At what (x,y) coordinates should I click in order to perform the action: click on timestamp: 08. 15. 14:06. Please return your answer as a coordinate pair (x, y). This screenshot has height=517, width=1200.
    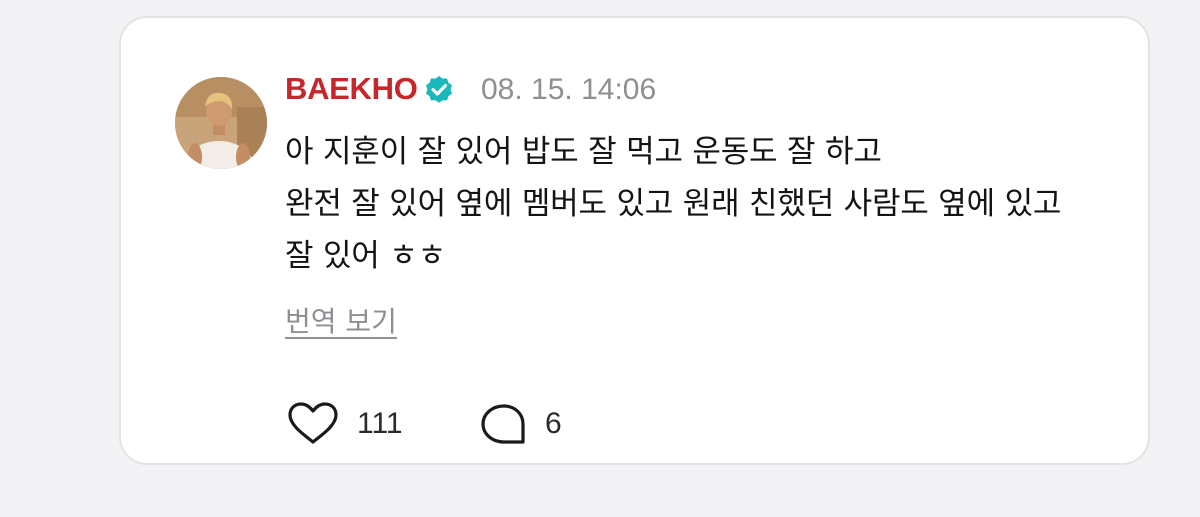
    Looking at the image, I should click on (569, 89).